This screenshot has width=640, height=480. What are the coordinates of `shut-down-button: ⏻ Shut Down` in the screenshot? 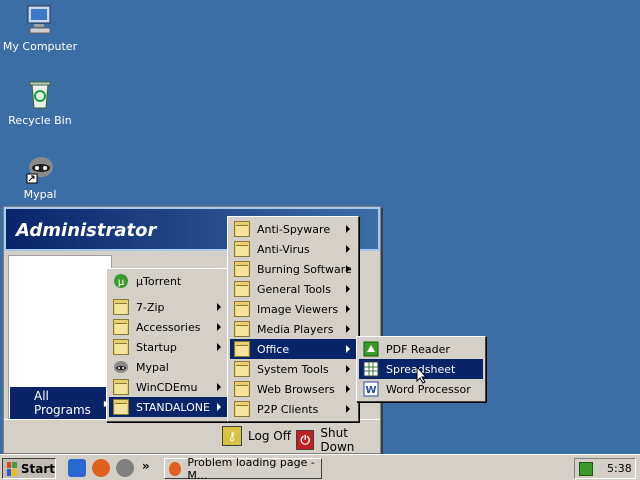 It's located at (338, 440).